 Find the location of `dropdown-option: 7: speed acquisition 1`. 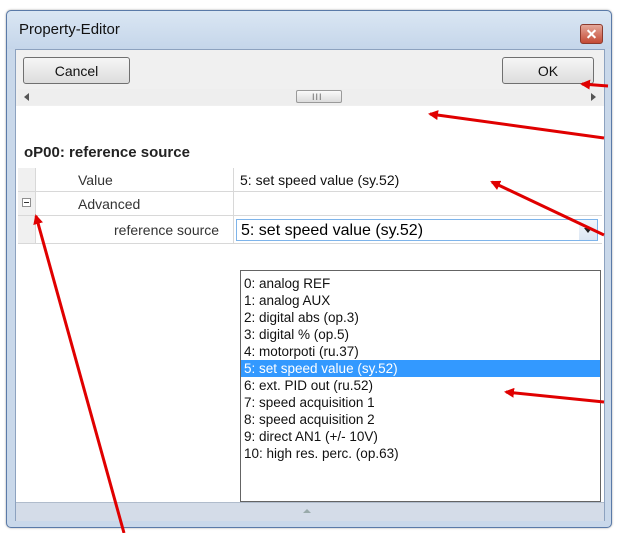

dropdown-option: 7: speed acquisition 1 is located at coordinates (420, 402).